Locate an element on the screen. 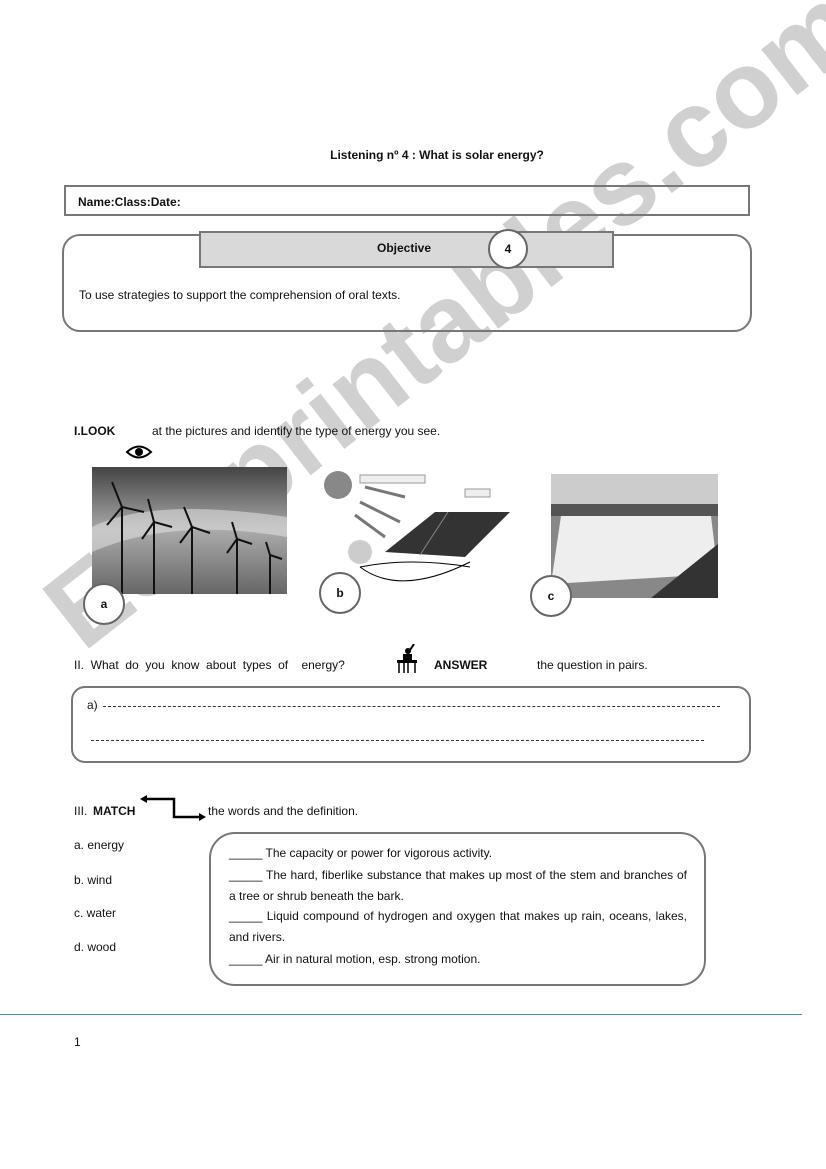 The width and height of the screenshot is (826, 1169). objective-header: Objective is located at coordinates (406, 249).